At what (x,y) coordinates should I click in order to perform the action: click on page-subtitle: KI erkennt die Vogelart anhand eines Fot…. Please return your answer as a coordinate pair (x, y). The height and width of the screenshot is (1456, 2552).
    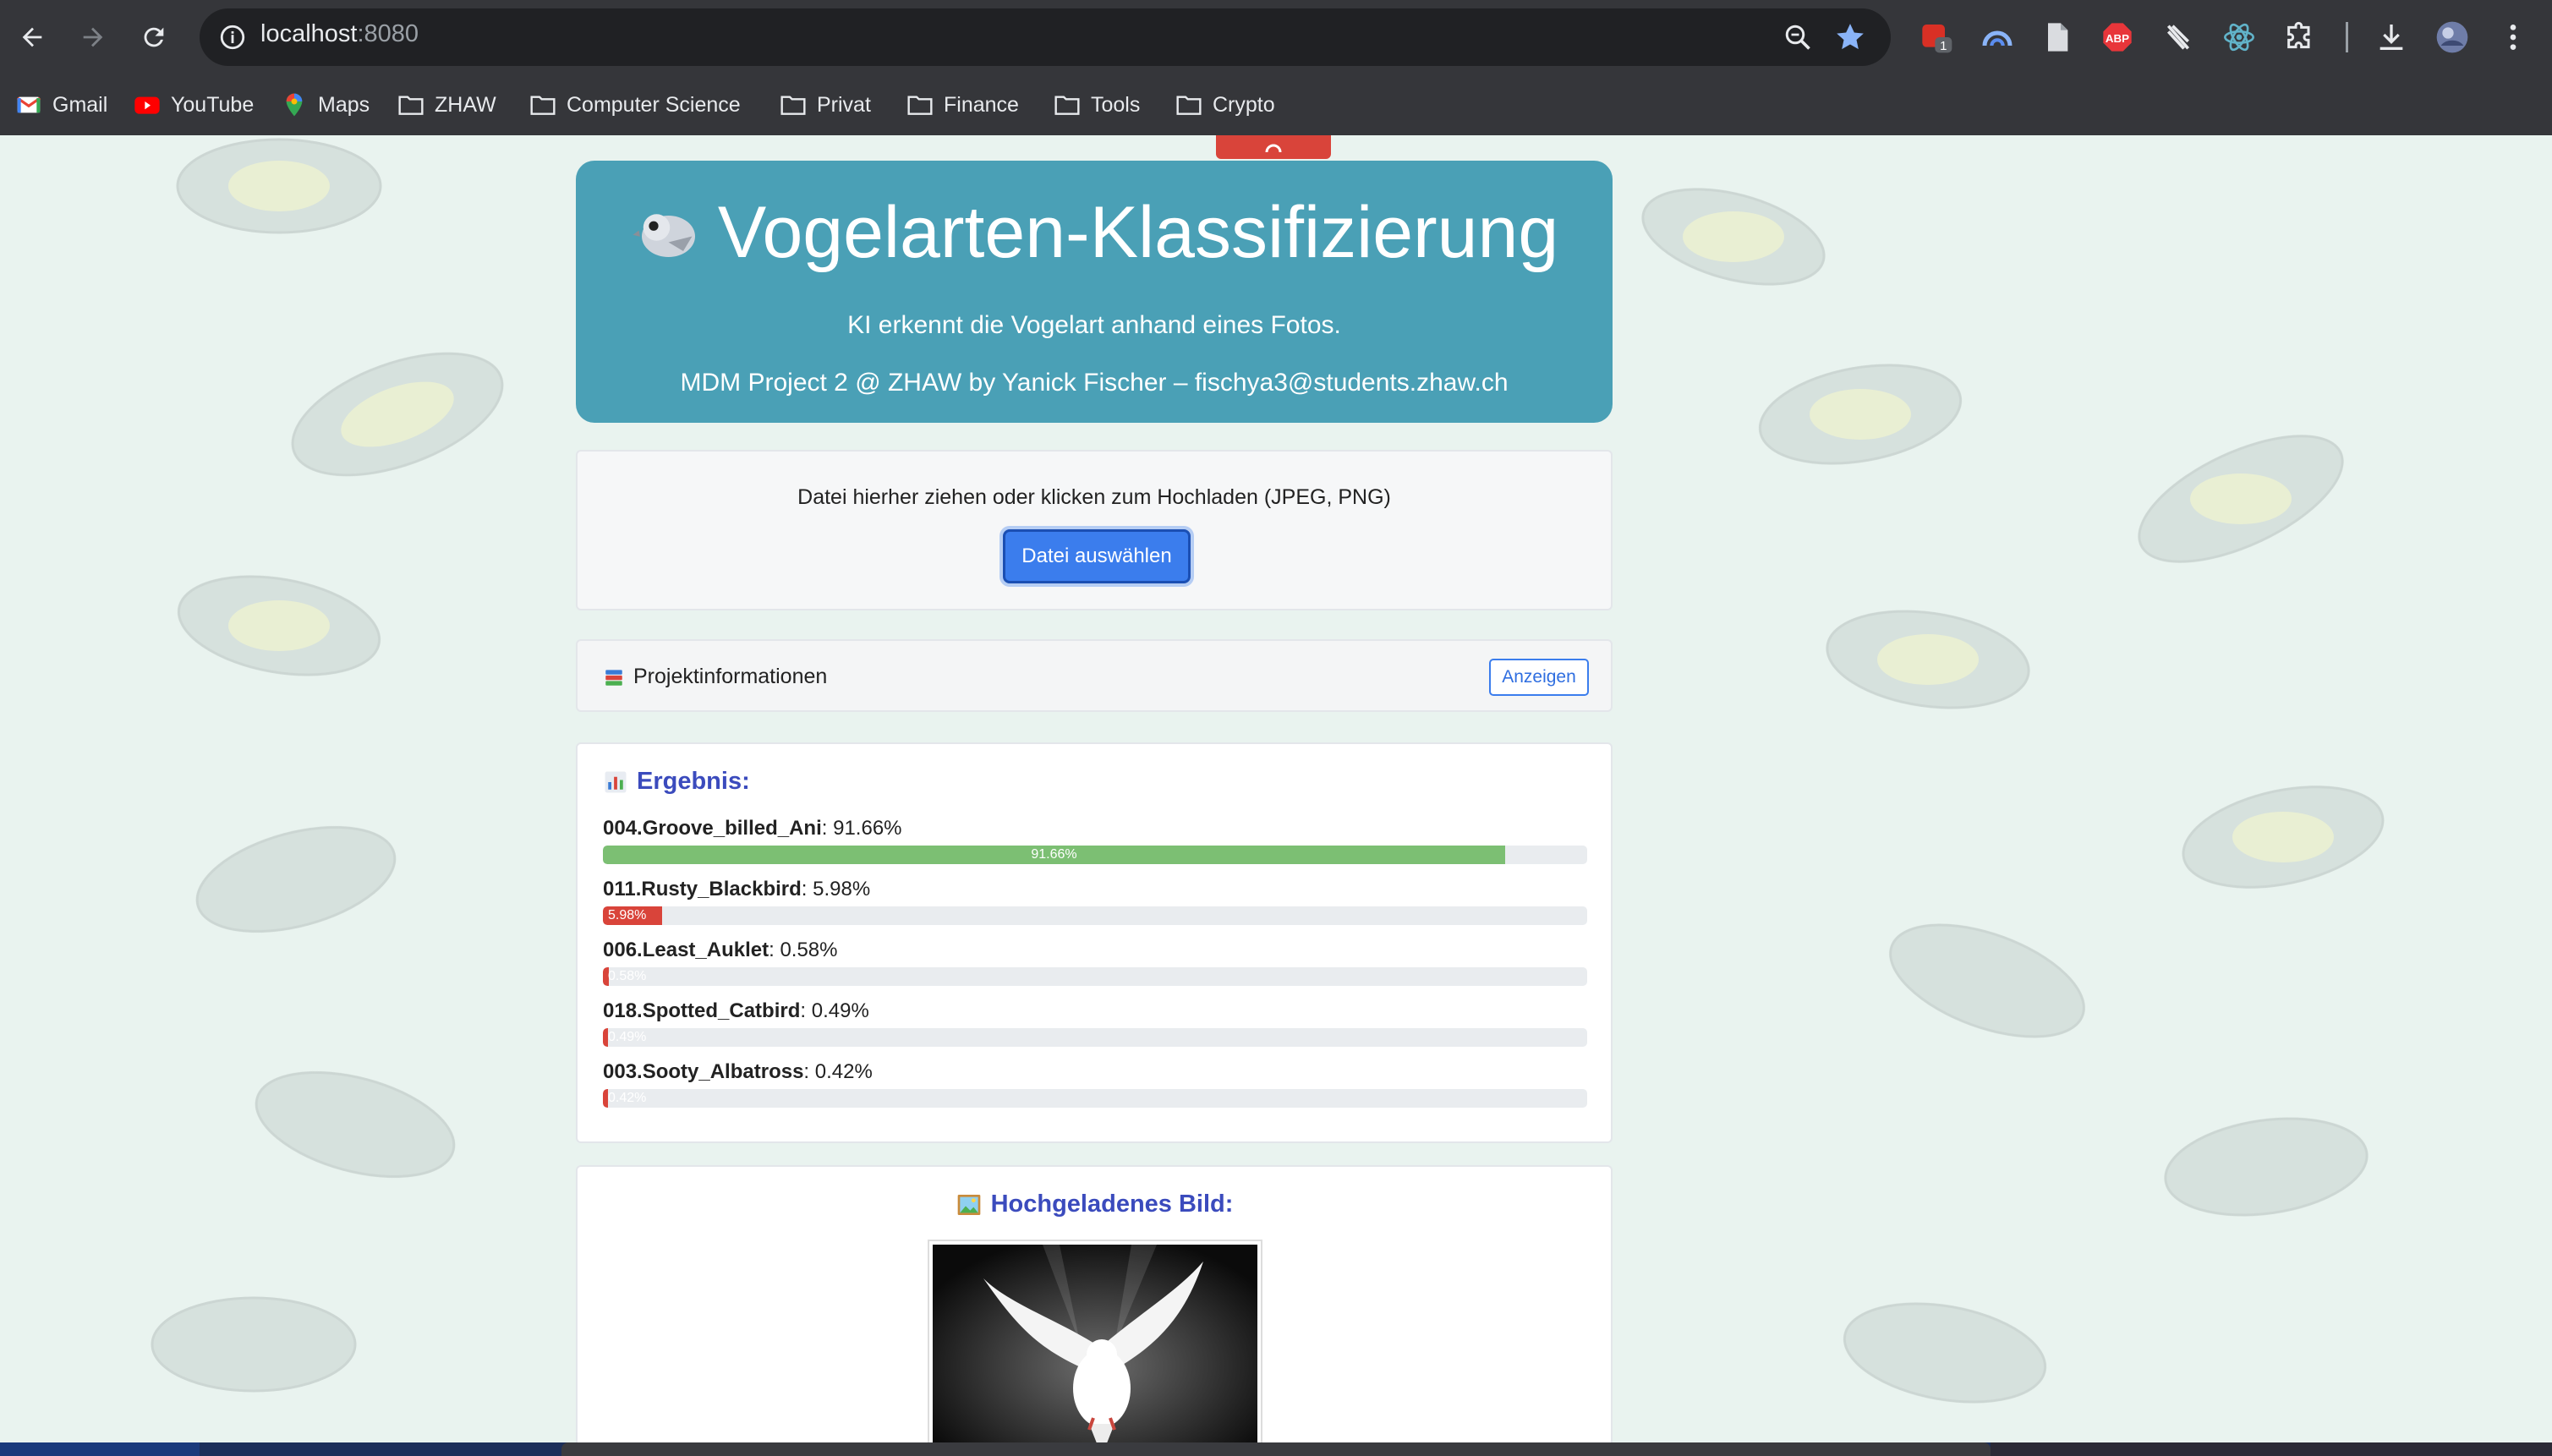
    Looking at the image, I should click on (1094, 325).